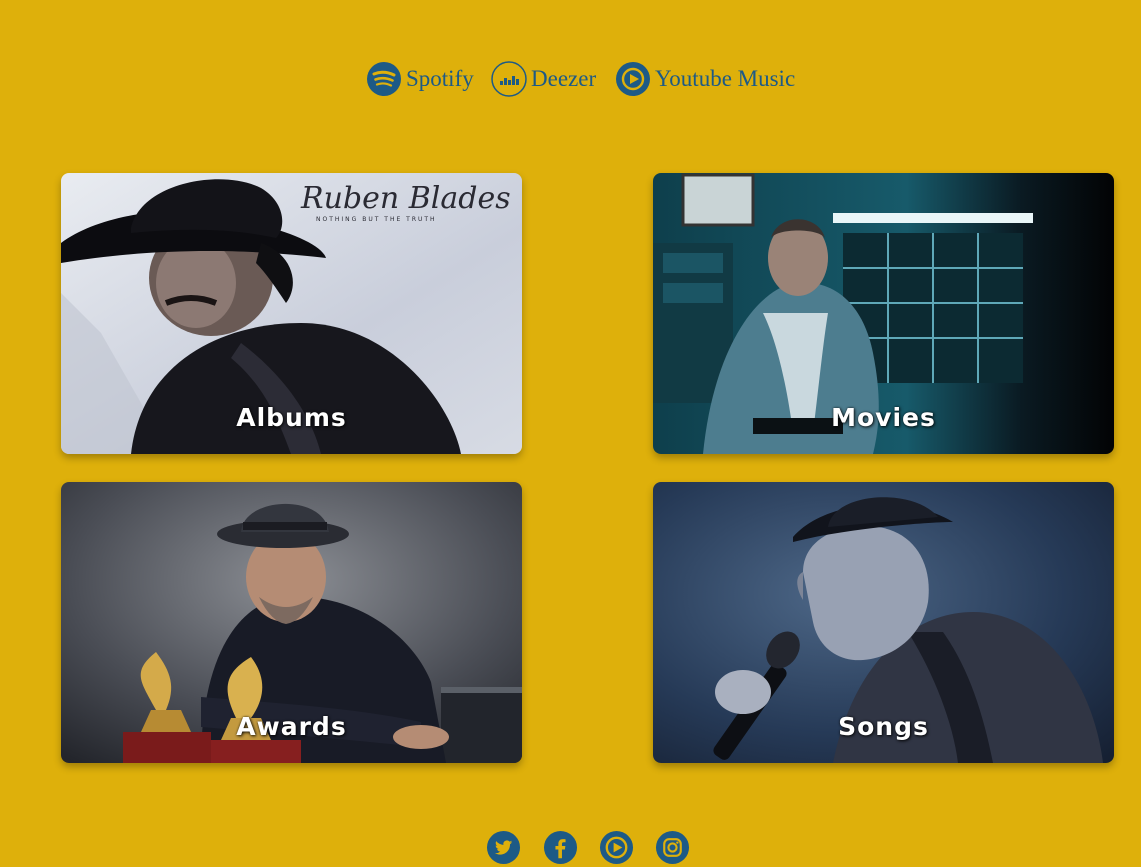 The width and height of the screenshot is (1141, 867). What do you see at coordinates (883, 313) in the screenshot?
I see `movies-card: Movies` at bounding box center [883, 313].